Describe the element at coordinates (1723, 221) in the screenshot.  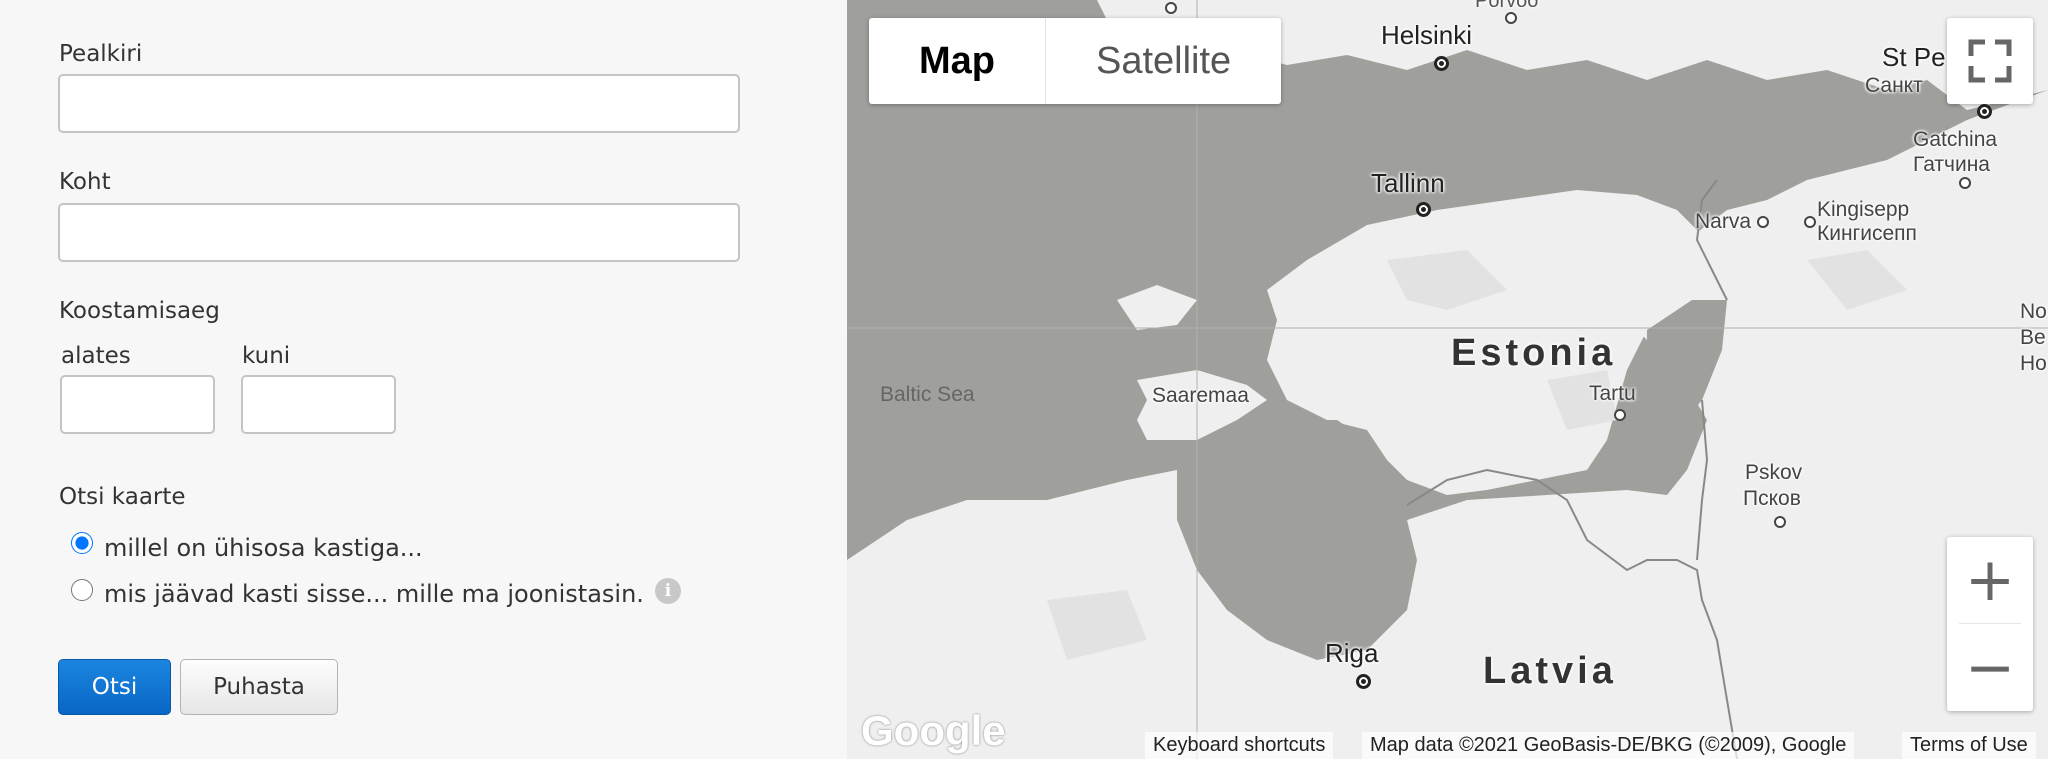
I see `place-narva: Narva` at that location.